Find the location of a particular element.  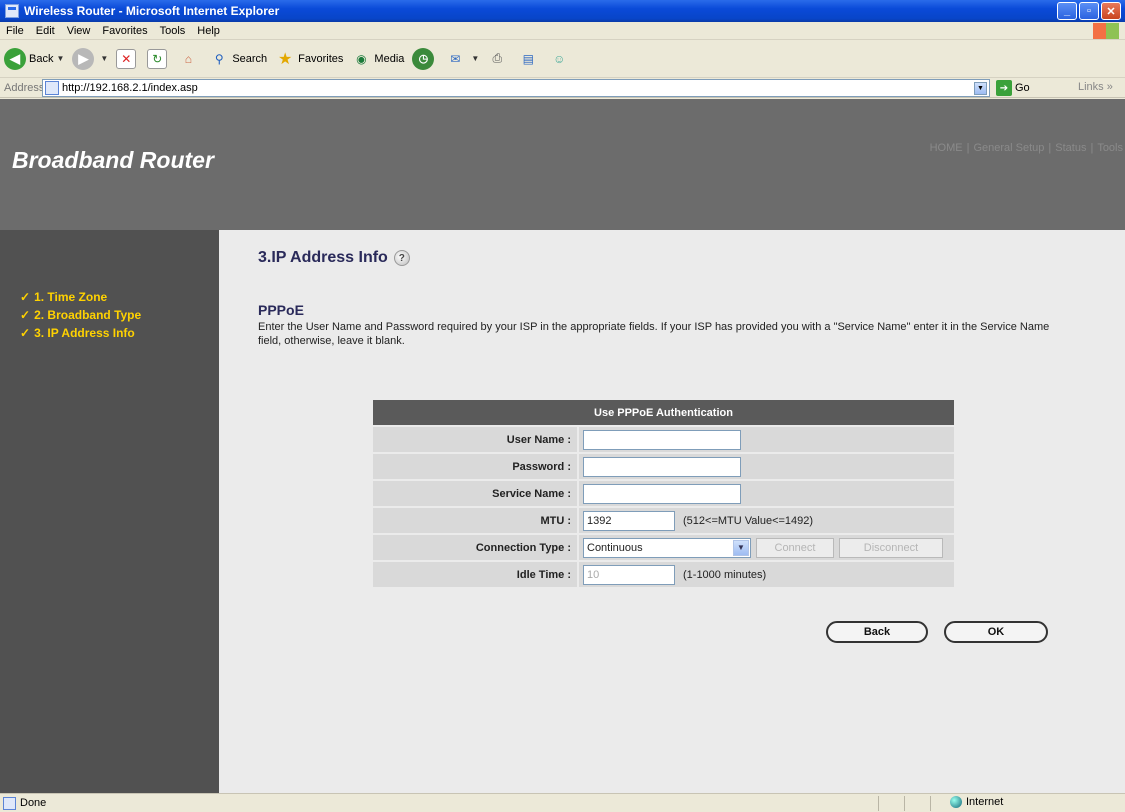

menu-bar: File Edit View Favorites Tools Help is located at coordinates (562, 31).